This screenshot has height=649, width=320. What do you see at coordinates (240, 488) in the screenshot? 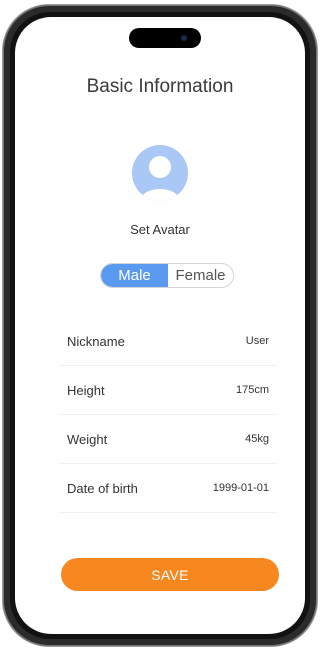
I see `field-value: 1999-01-01` at bounding box center [240, 488].